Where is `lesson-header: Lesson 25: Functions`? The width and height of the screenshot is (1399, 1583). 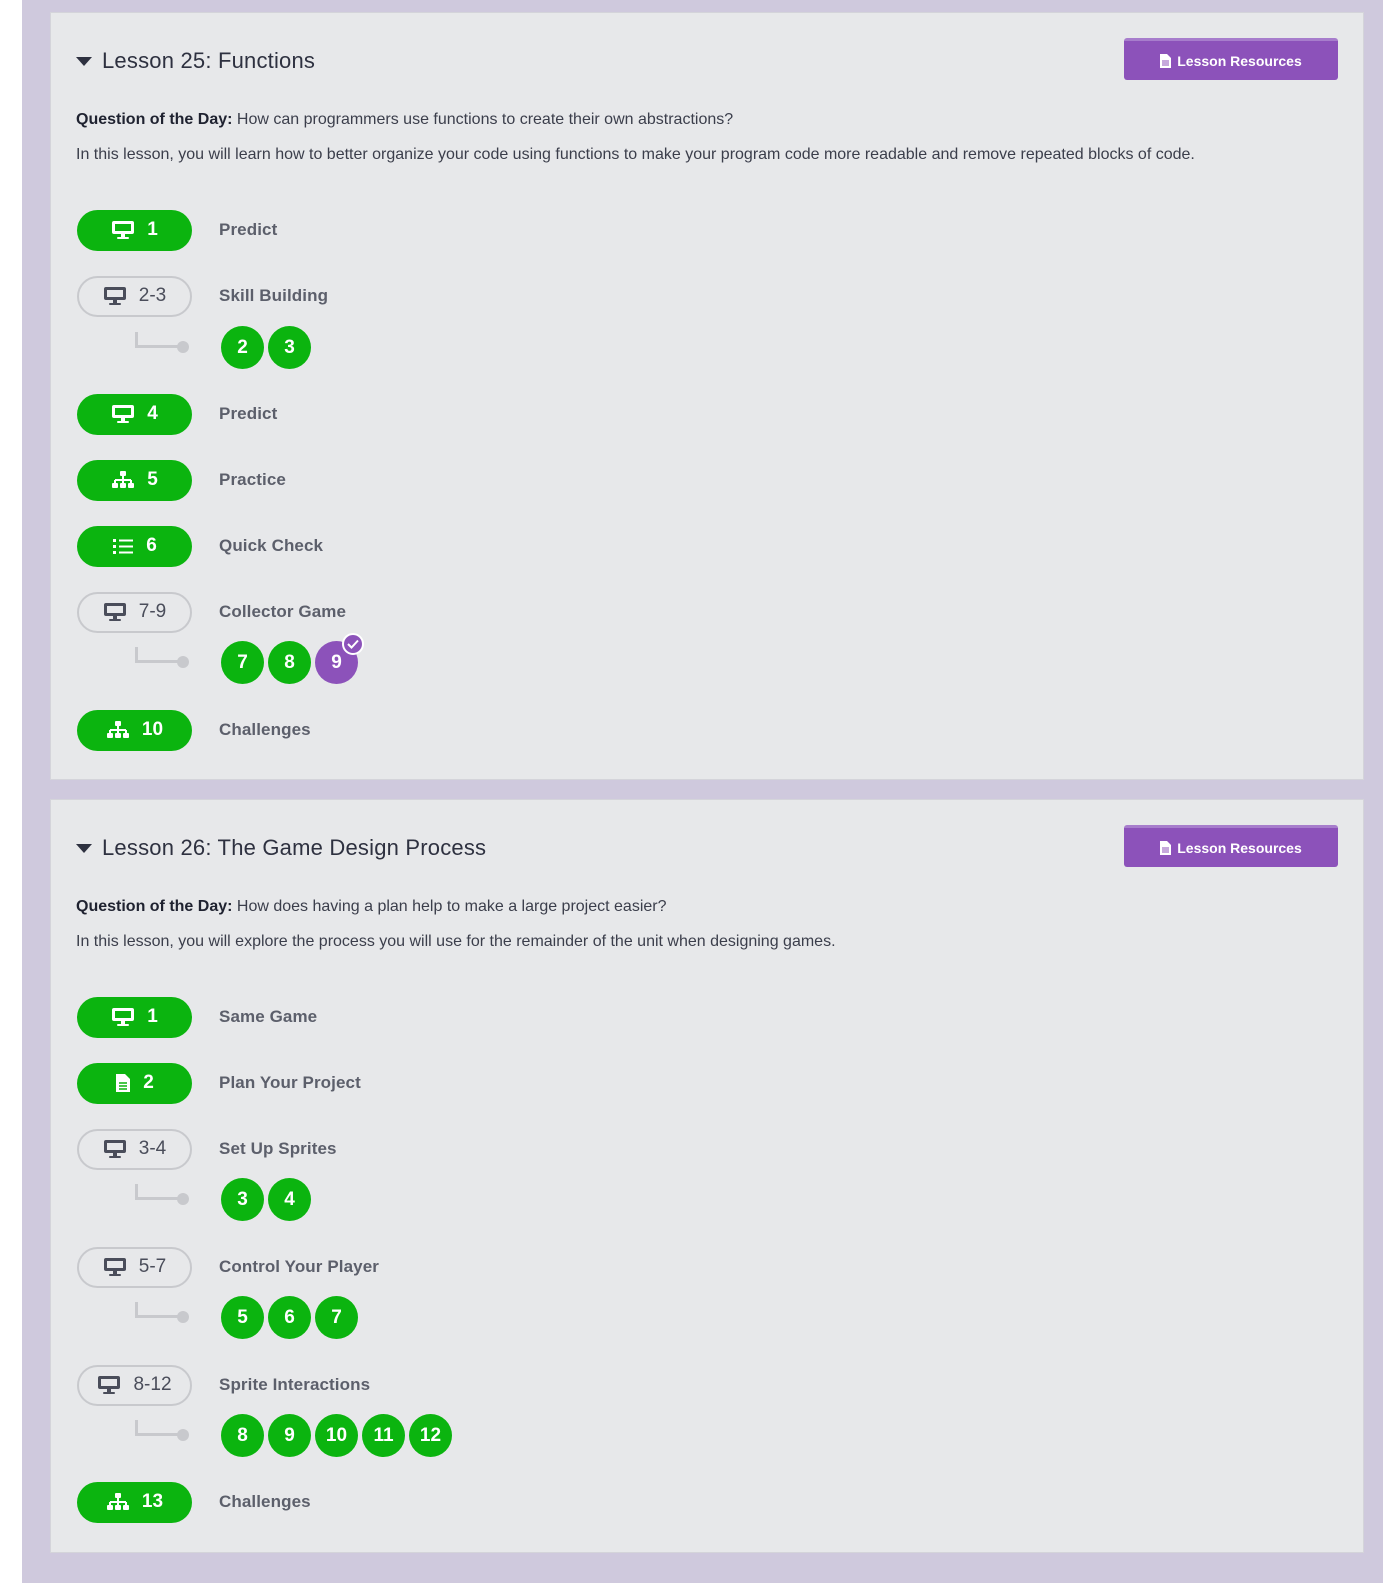
lesson-header: Lesson 25: Functions is located at coordinates (195, 61).